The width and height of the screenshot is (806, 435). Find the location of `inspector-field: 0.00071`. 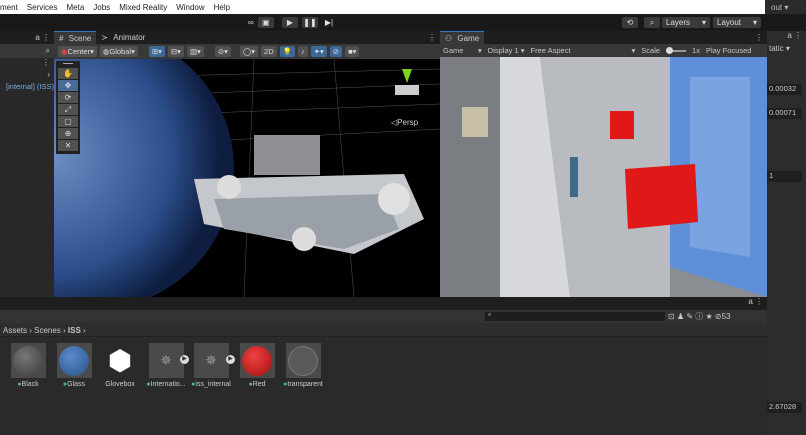

inspector-field: 0.00071 is located at coordinates (784, 113).